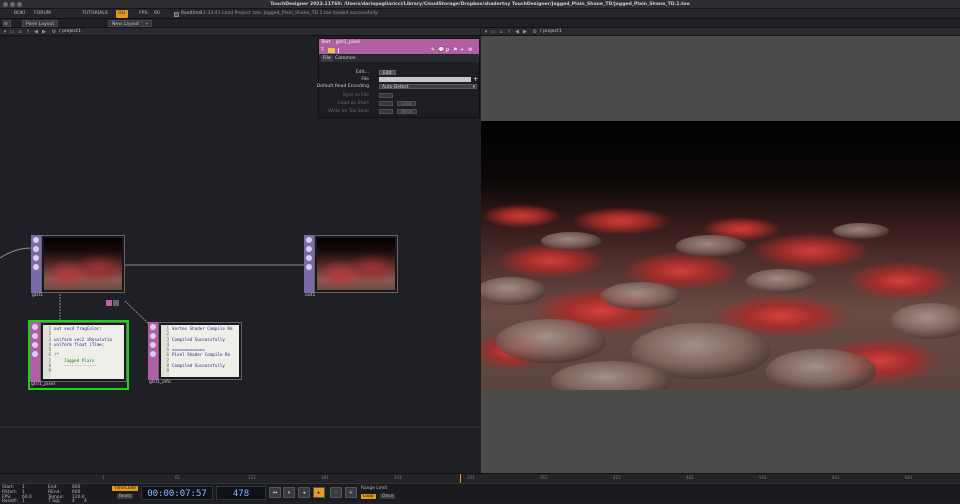  Describe the element at coordinates (147, 23) in the screenshot. I see `add-layout-button: +` at that location.